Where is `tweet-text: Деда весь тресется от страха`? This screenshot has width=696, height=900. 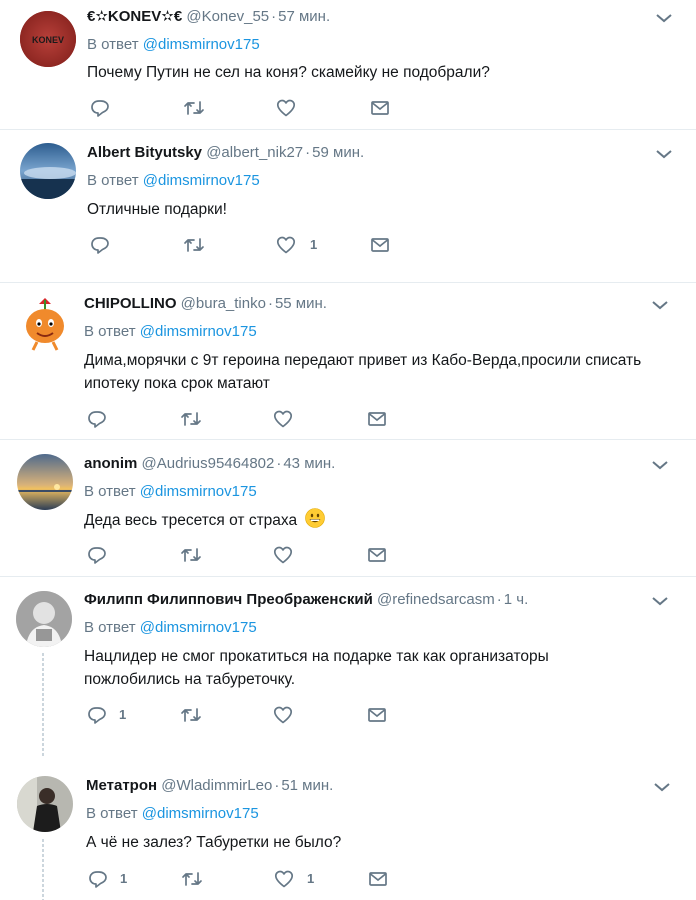
tweet-text: Деда весь тресется от страха is located at coordinates (381, 520).